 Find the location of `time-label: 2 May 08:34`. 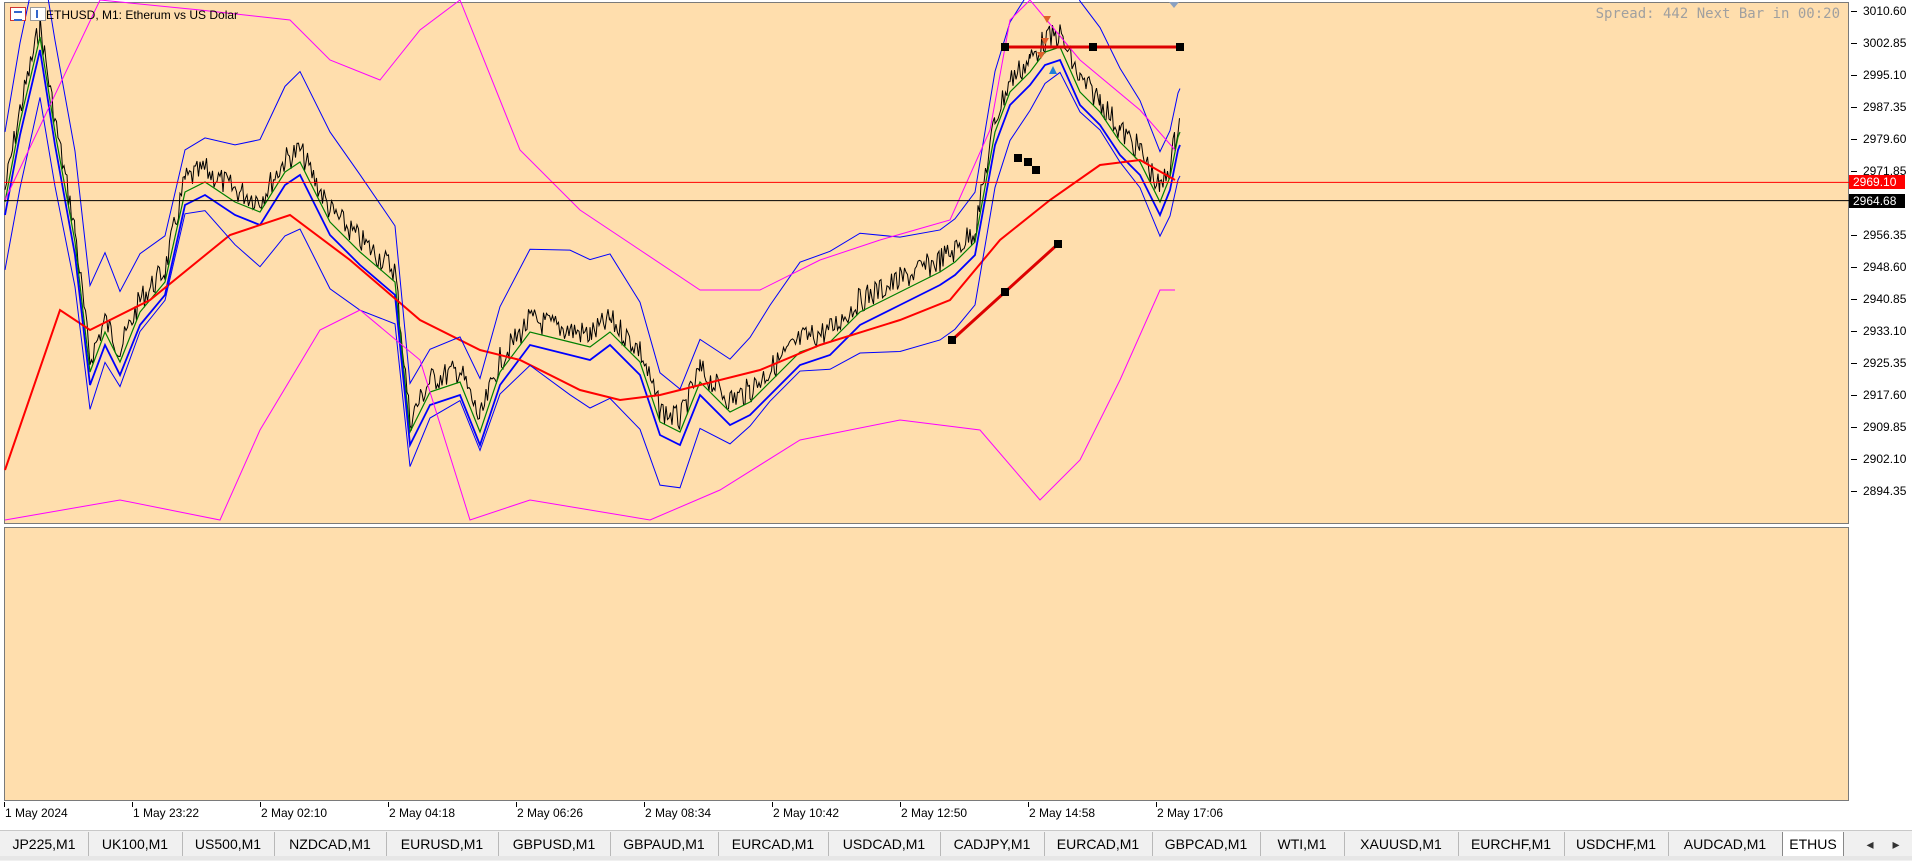

time-label: 2 May 08:34 is located at coordinates (678, 813).